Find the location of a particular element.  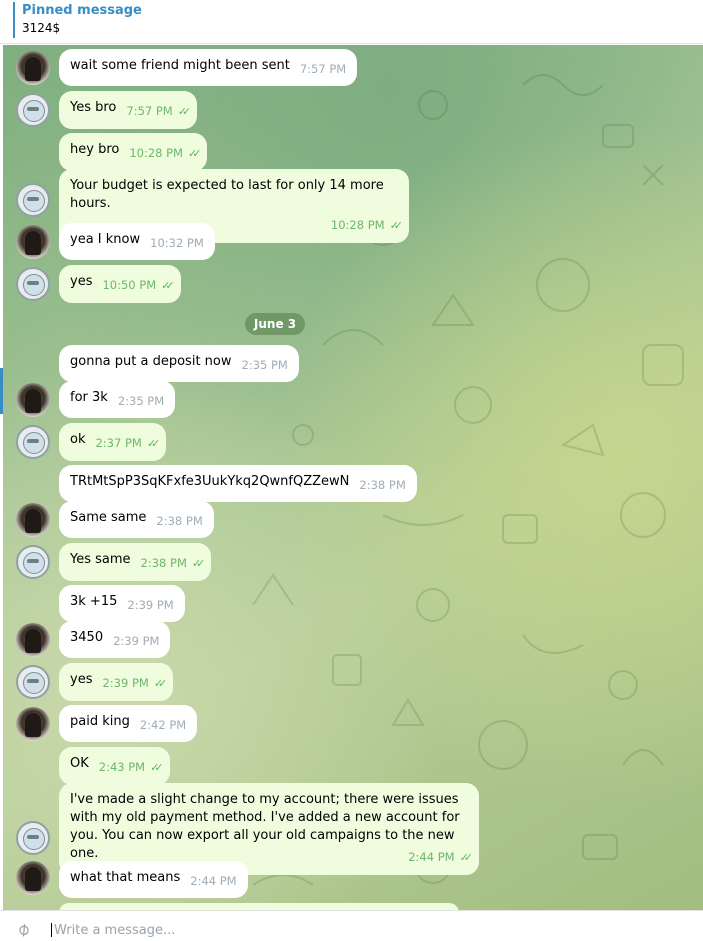

pinned-title: Pinned message is located at coordinates (82, 10).